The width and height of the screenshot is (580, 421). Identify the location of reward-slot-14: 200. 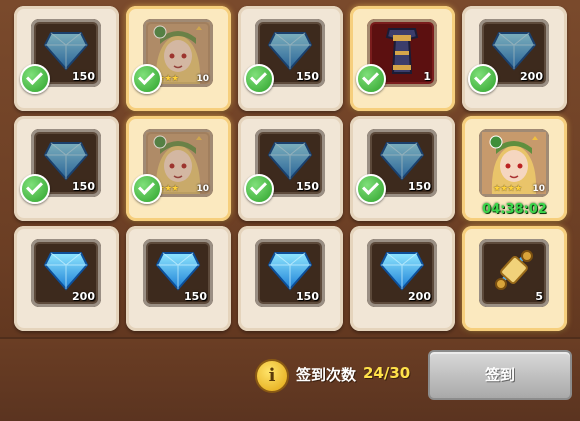
(402, 278).